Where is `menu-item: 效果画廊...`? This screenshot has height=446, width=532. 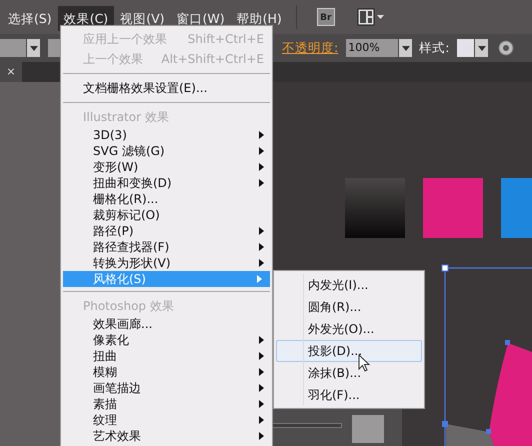
menu-item: 效果画廊... is located at coordinates (166, 324).